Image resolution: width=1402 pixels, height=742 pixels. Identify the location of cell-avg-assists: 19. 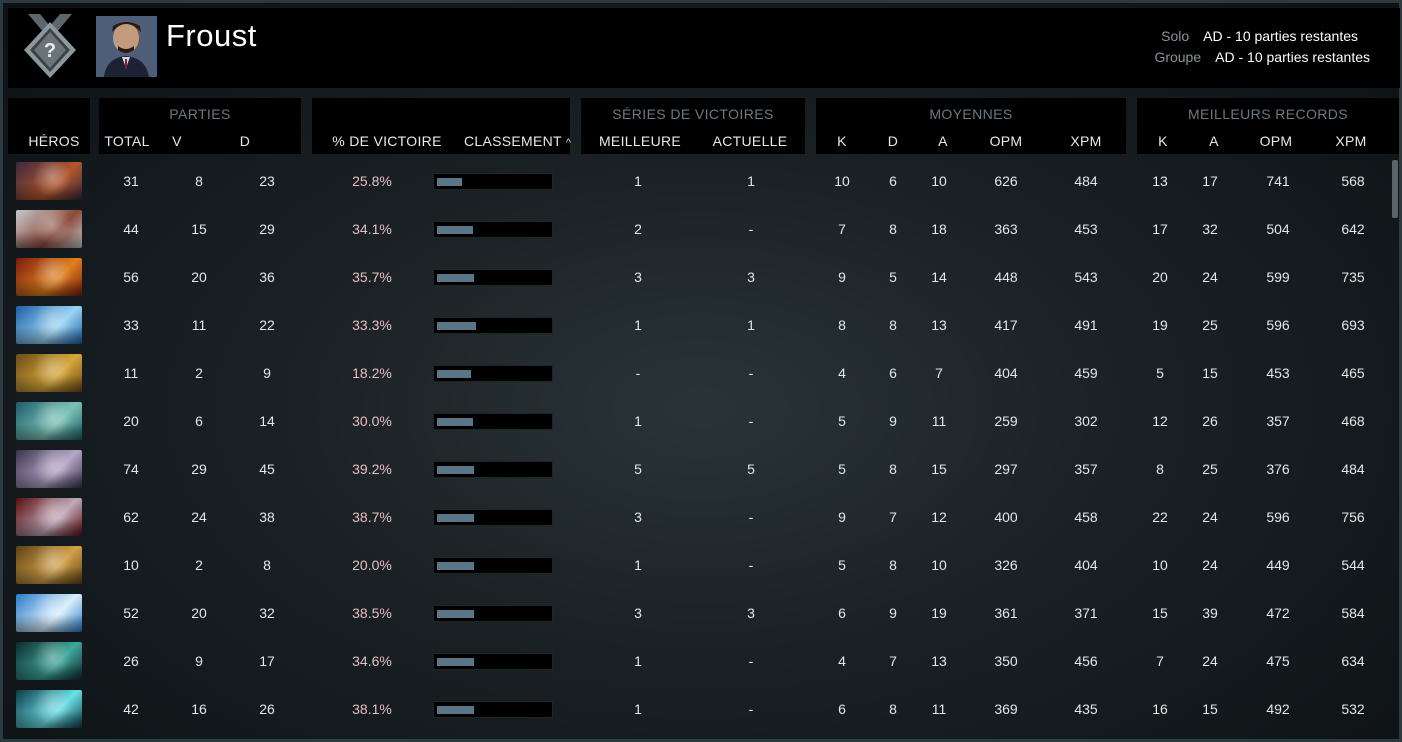
(939, 613).